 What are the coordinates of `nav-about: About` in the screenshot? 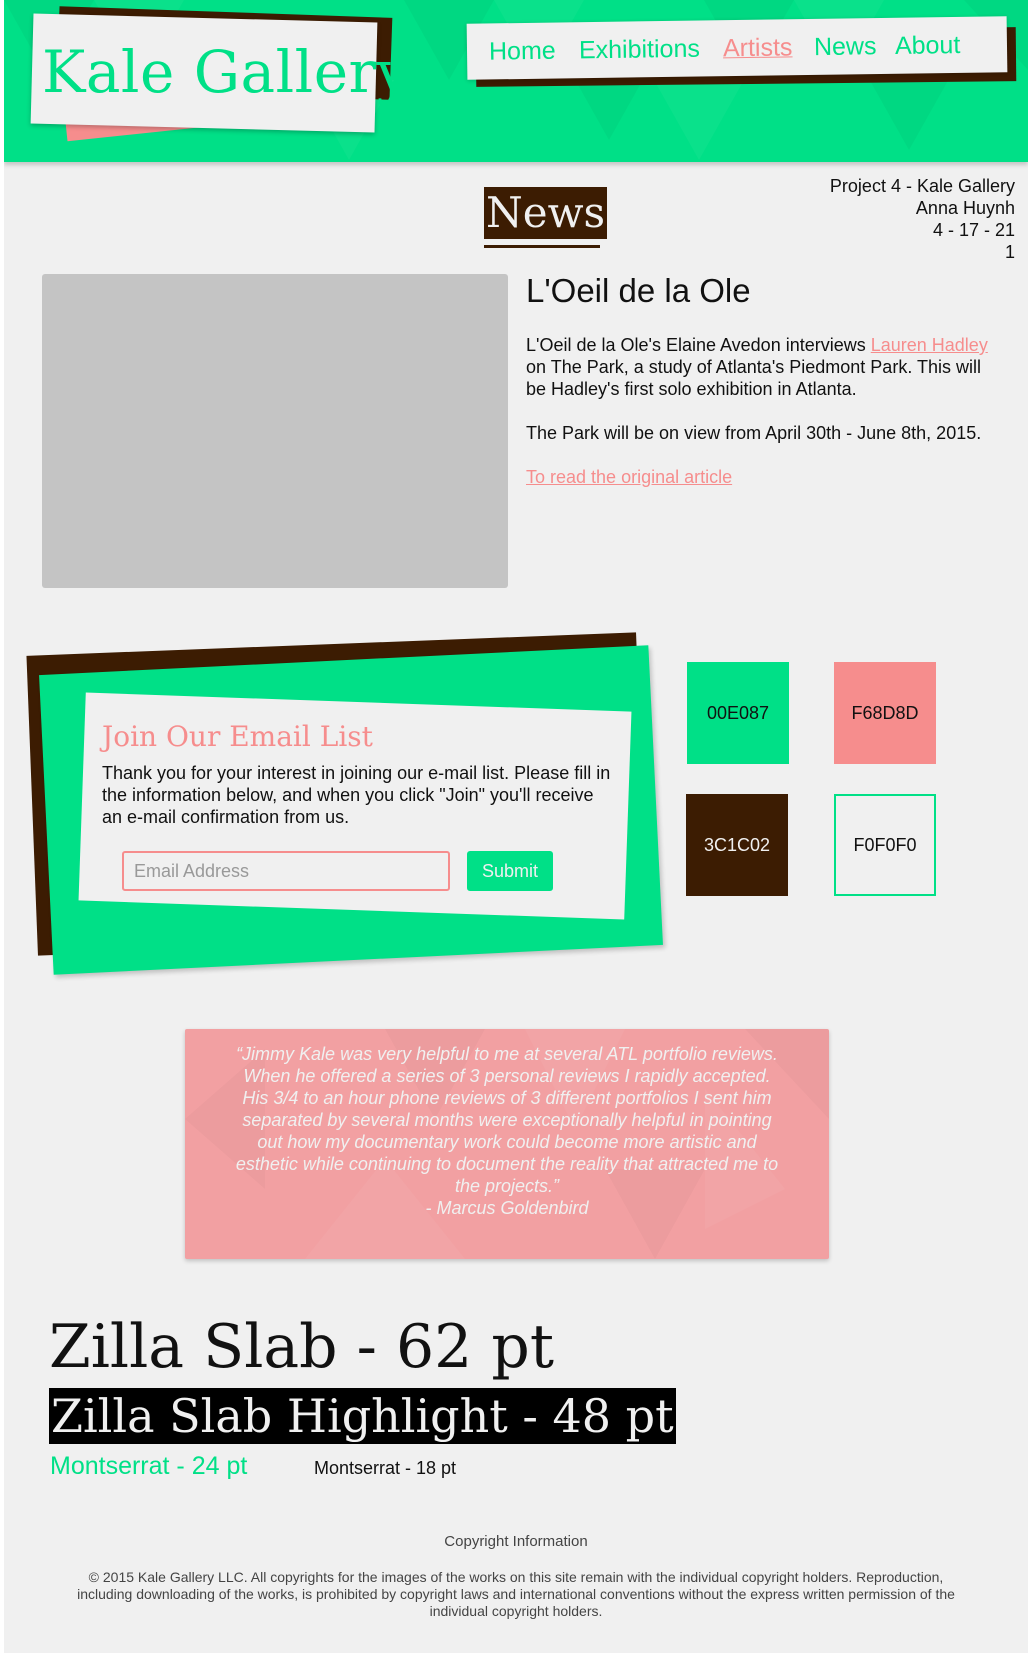 It's located at (928, 46).